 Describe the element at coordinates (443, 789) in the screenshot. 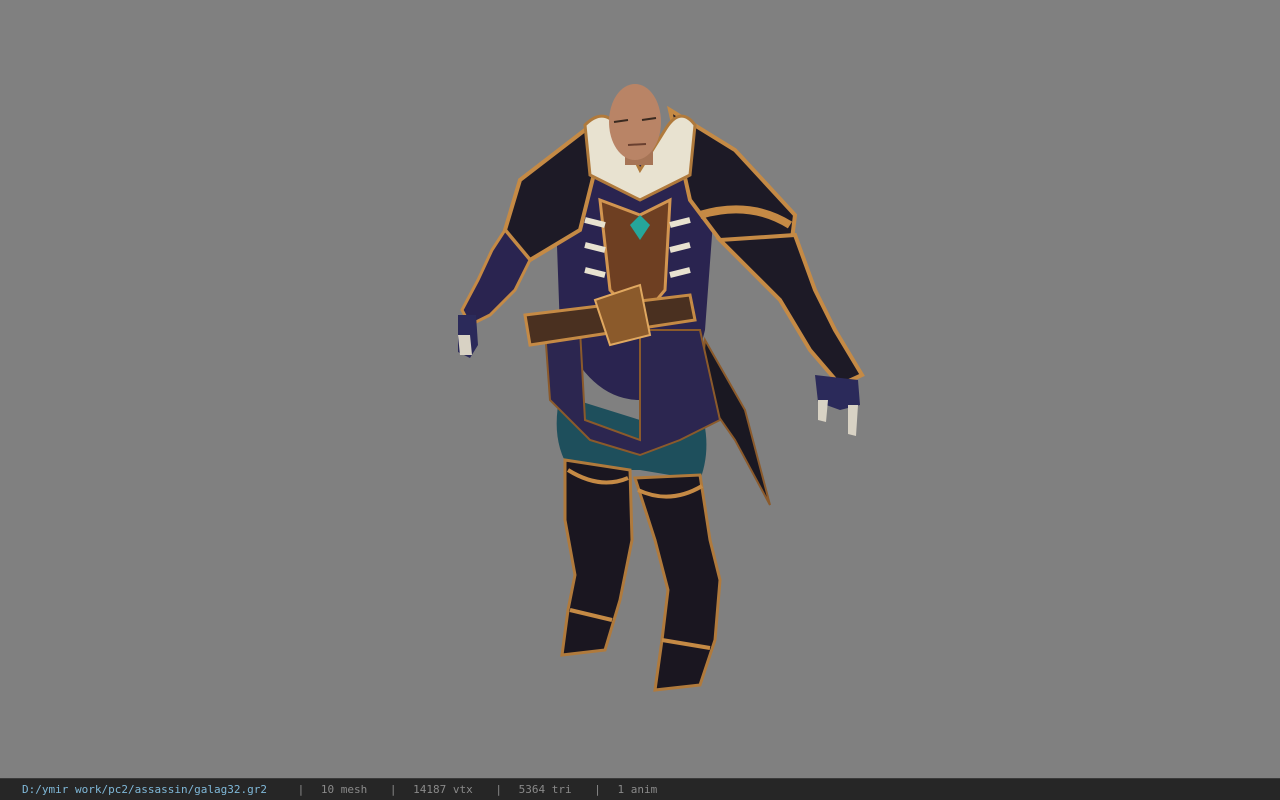

I see `vertex-count-label: 14187 vtx` at that location.